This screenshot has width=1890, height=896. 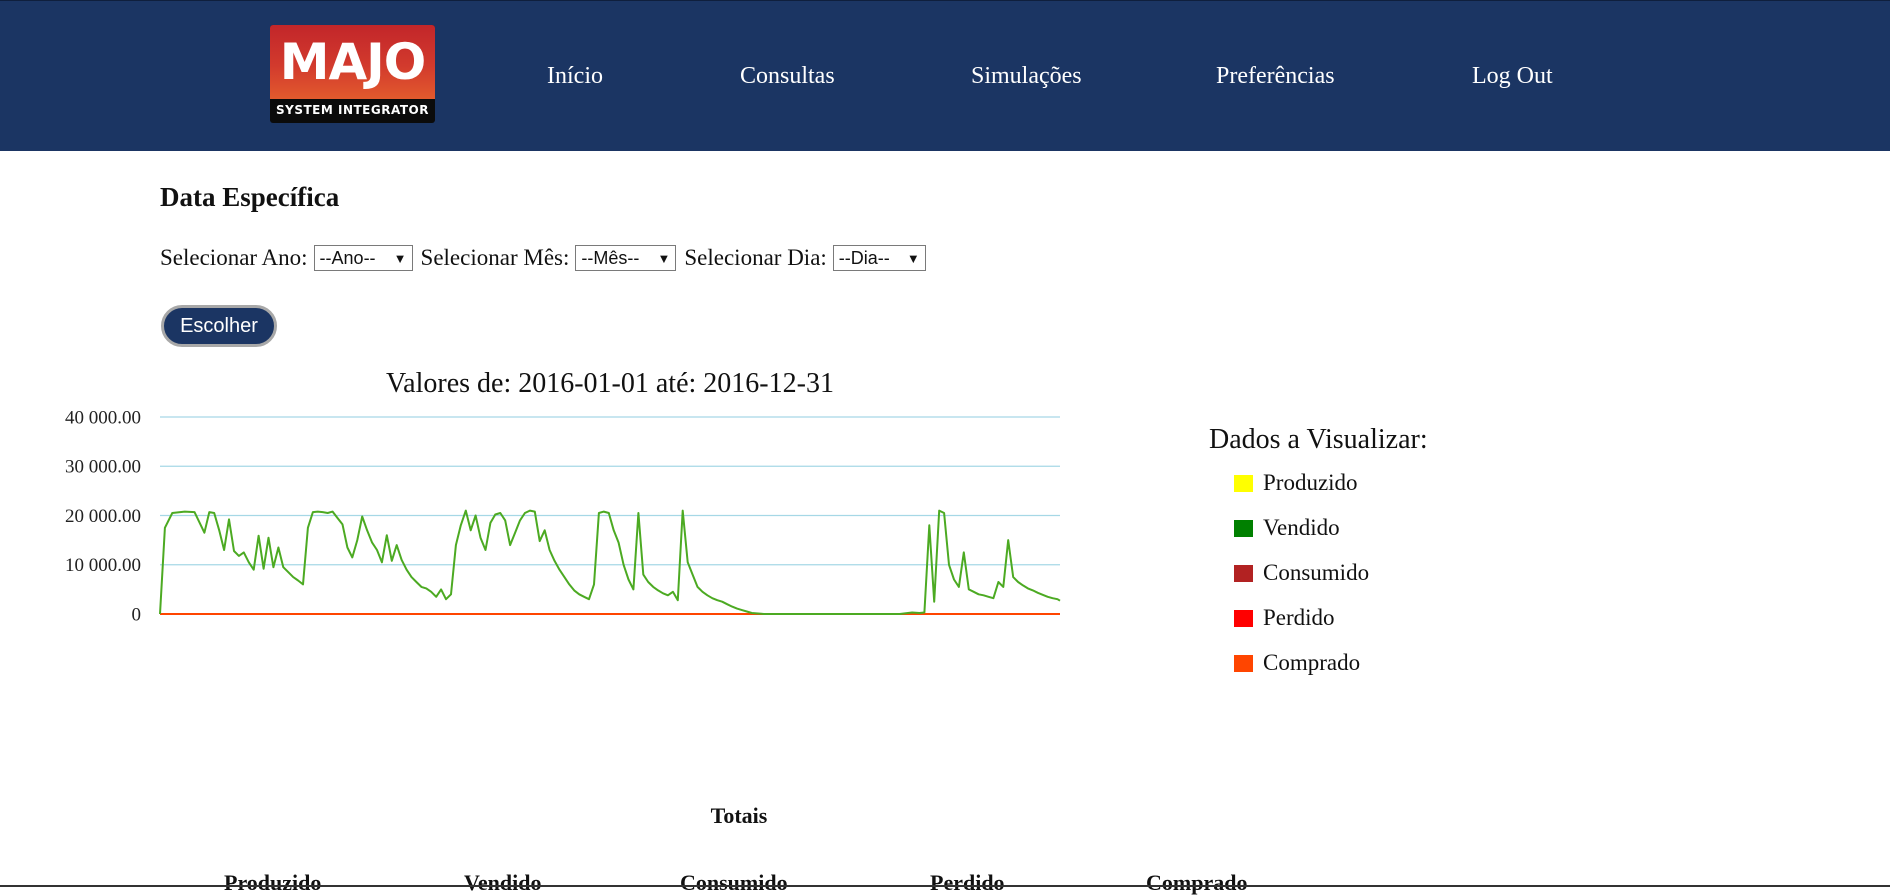 What do you see at coordinates (787, 76) in the screenshot?
I see `nav-consultas: Consultas` at bounding box center [787, 76].